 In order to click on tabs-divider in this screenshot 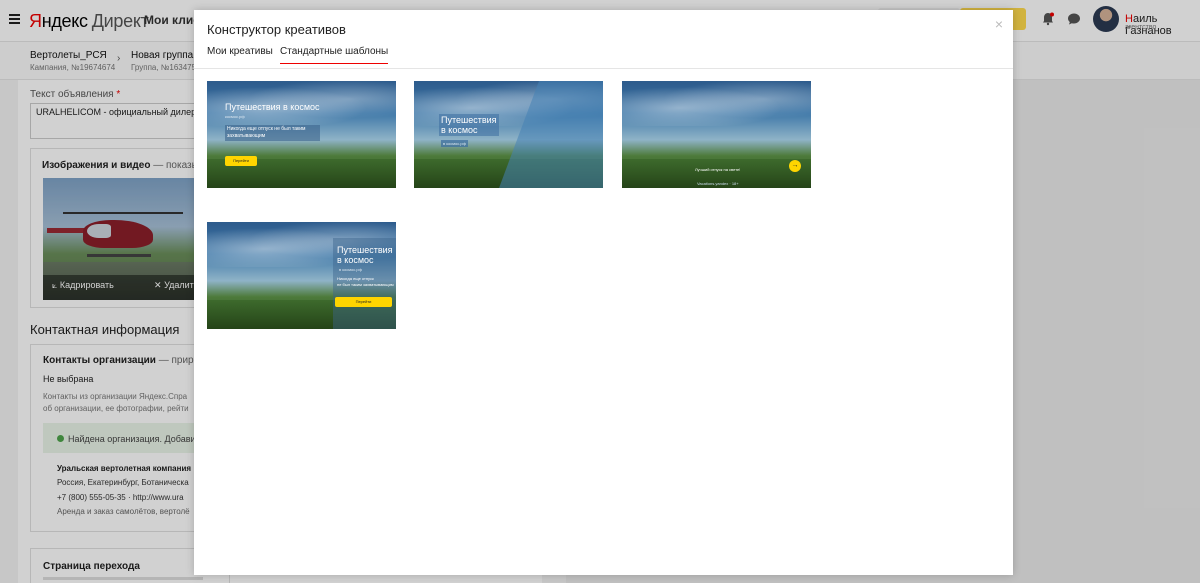, I will do `click(603, 68)`.